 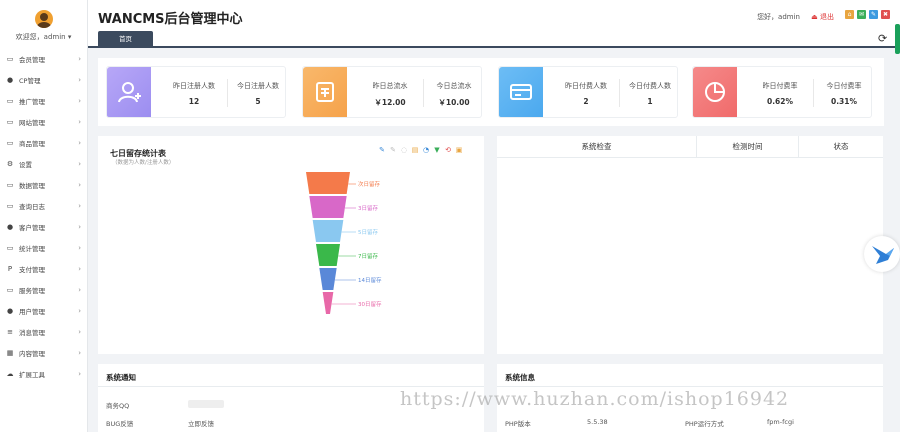 I want to click on column-system-check: 系统检查, so click(x=597, y=146).